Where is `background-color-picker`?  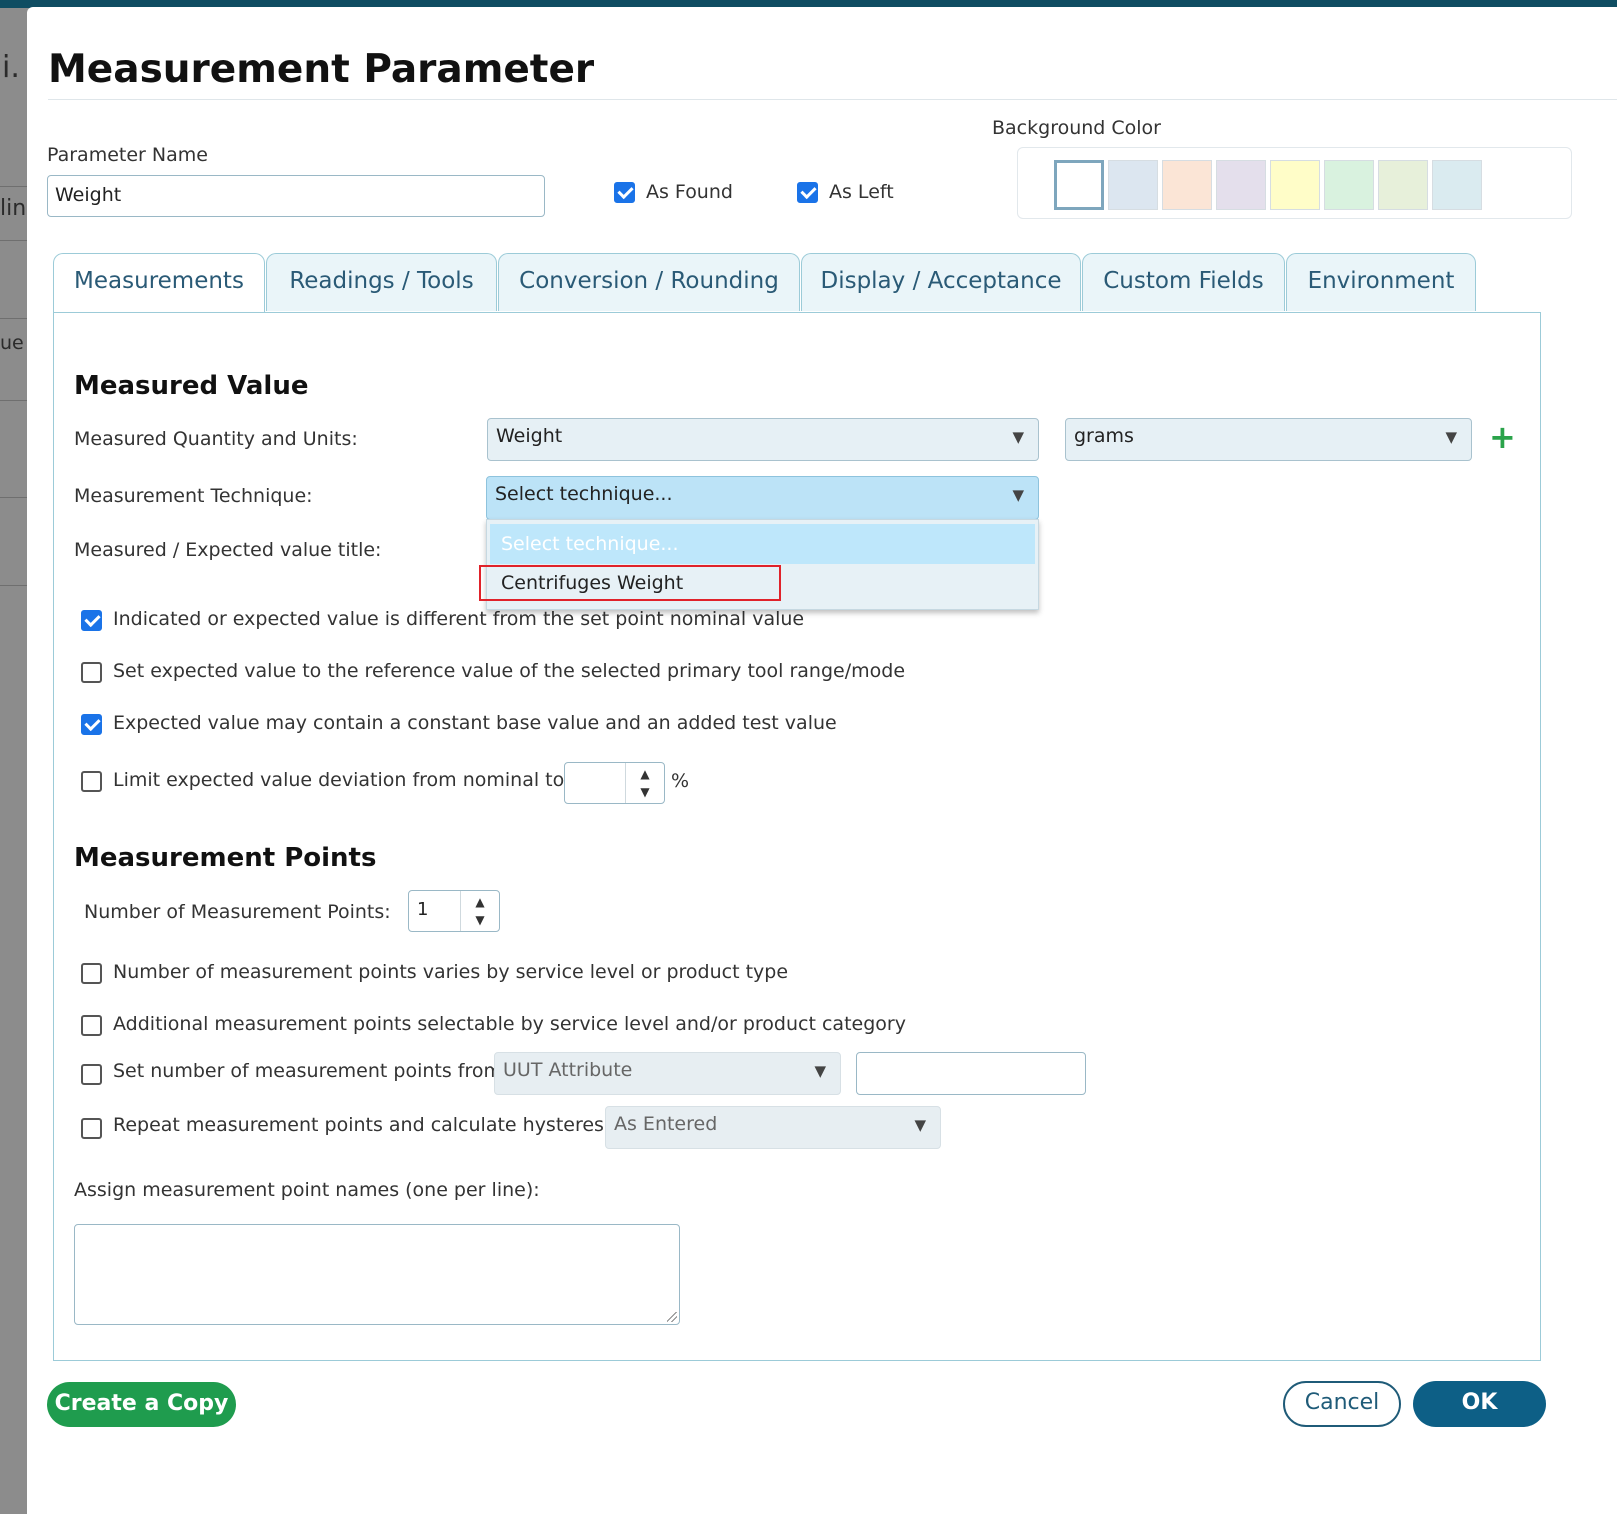
background-color-picker is located at coordinates (1294, 183).